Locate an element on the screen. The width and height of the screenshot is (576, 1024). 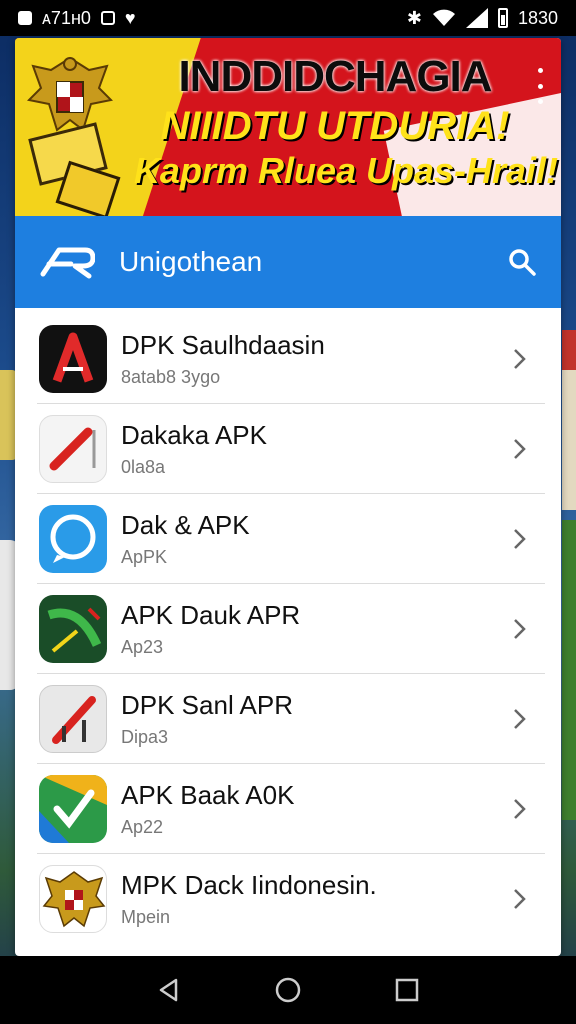
background-roof is located at coordinates (569, 350).